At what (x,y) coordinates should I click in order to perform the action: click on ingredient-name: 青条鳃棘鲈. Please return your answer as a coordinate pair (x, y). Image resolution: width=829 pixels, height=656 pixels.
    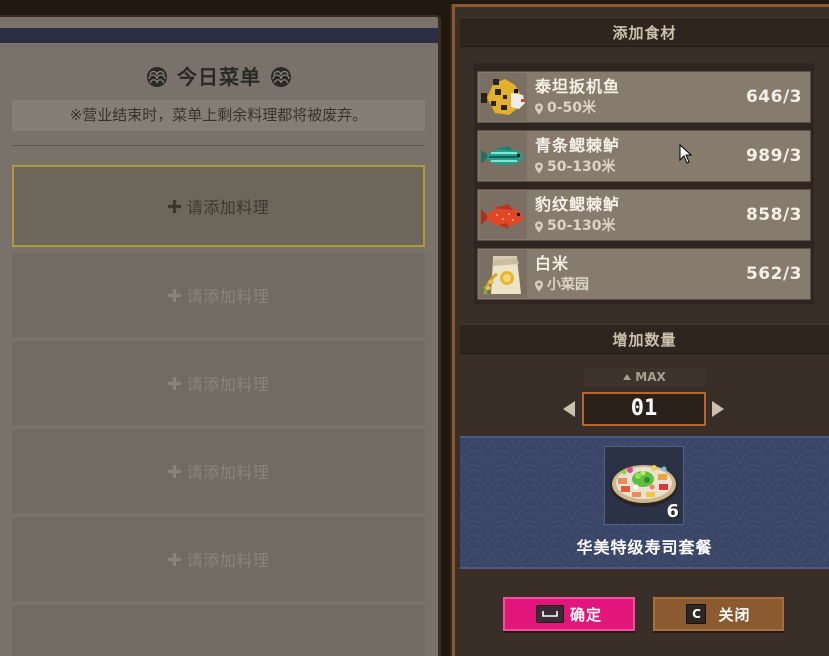
    Looking at the image, I should click on (578, 145).